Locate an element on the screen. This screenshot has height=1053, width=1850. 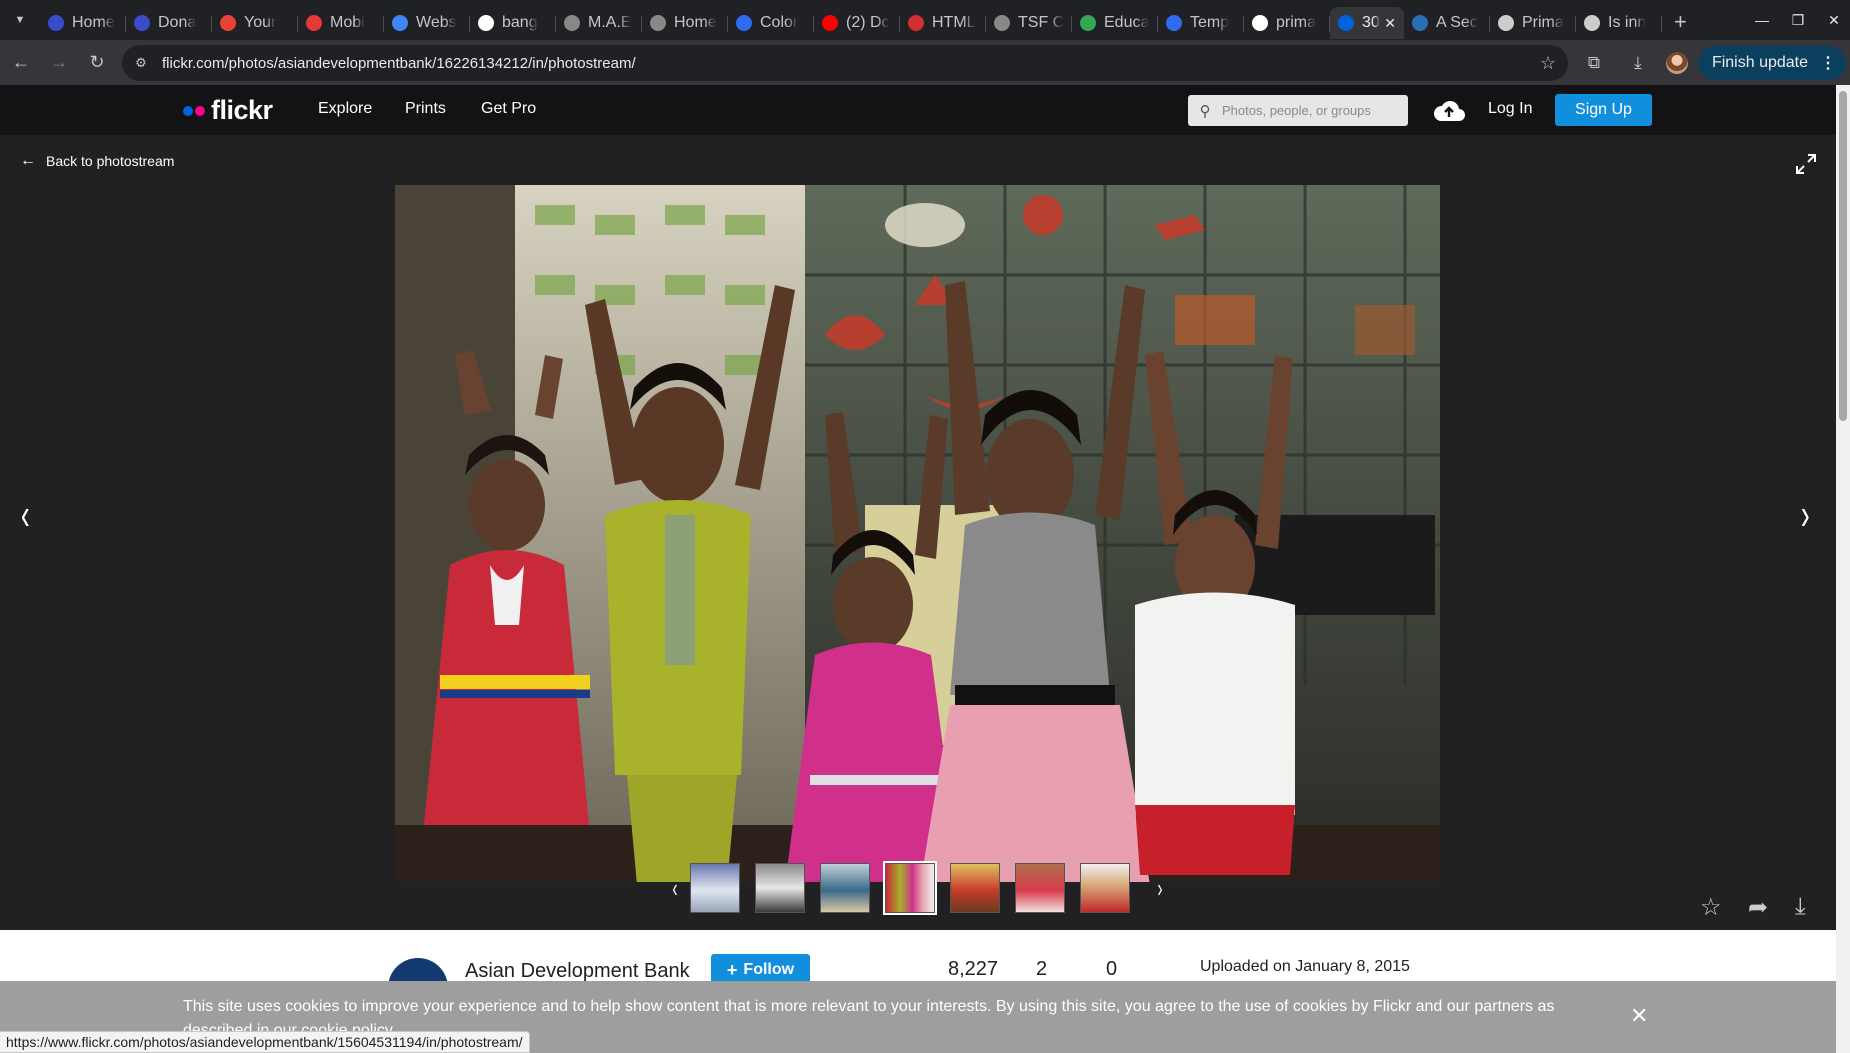
search-icon: ⚲ is located at coordinates (1205, 111).